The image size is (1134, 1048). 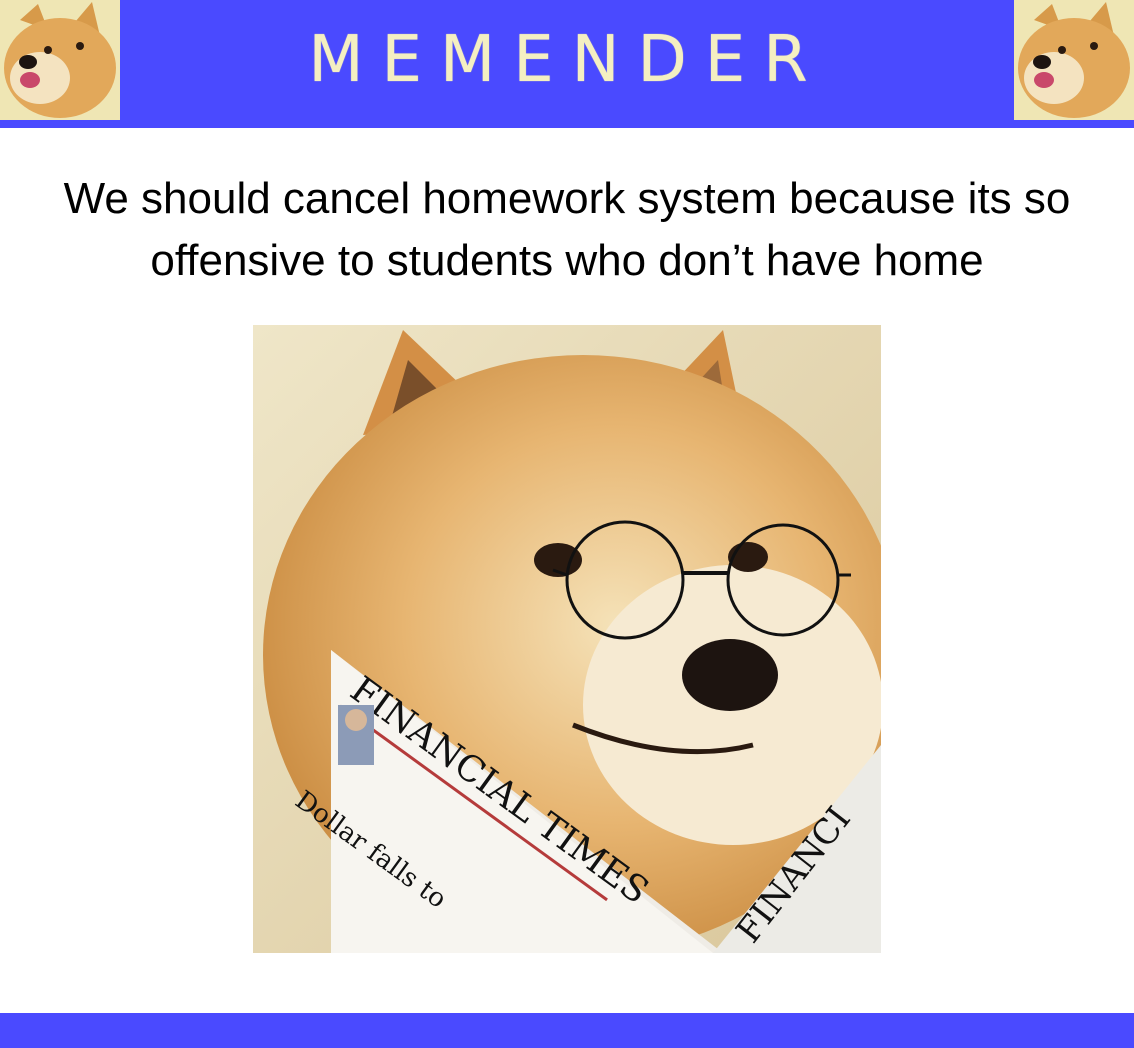 What do you see at coordinates (567, 124) in the screenshot?
I see `header-divider` at bounding box center [567, 124].